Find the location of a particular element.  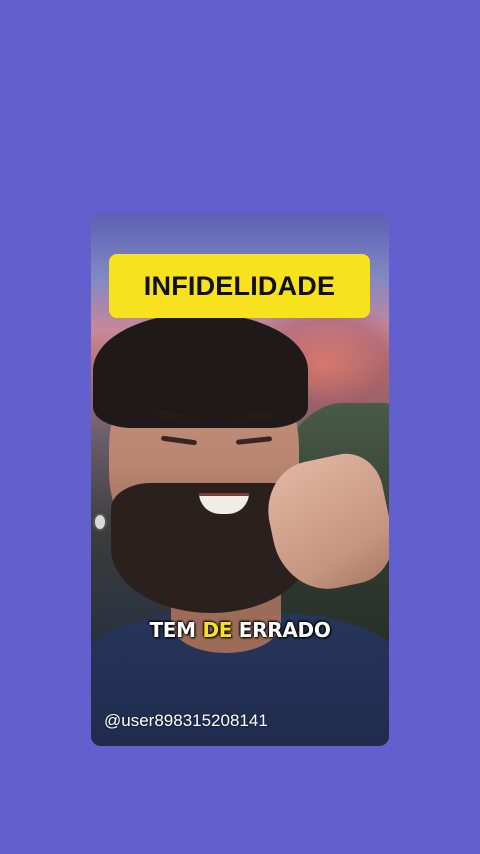

caption: TEM DE ERRADO is located at coordinates (240, 630).